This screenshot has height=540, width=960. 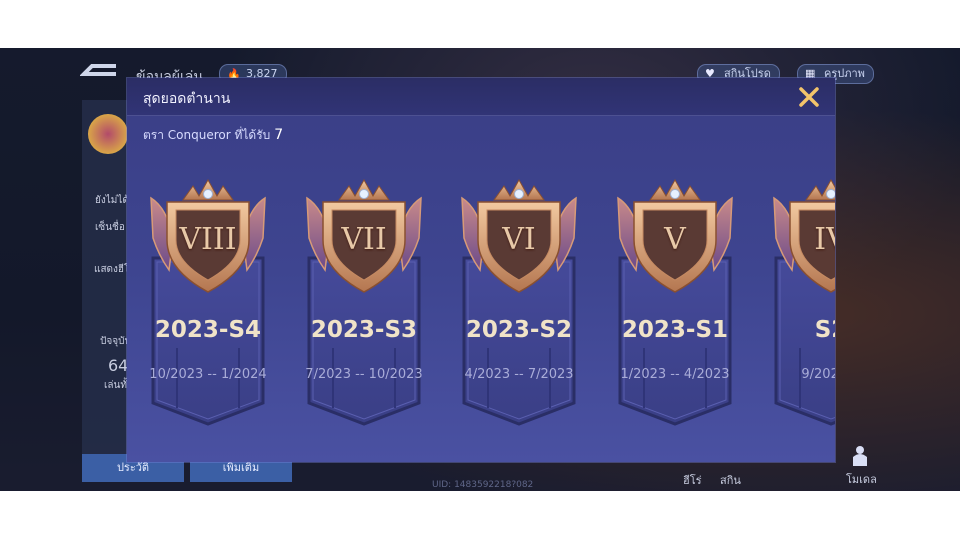 I want to click on person-icon, so click(x=860, y=456).